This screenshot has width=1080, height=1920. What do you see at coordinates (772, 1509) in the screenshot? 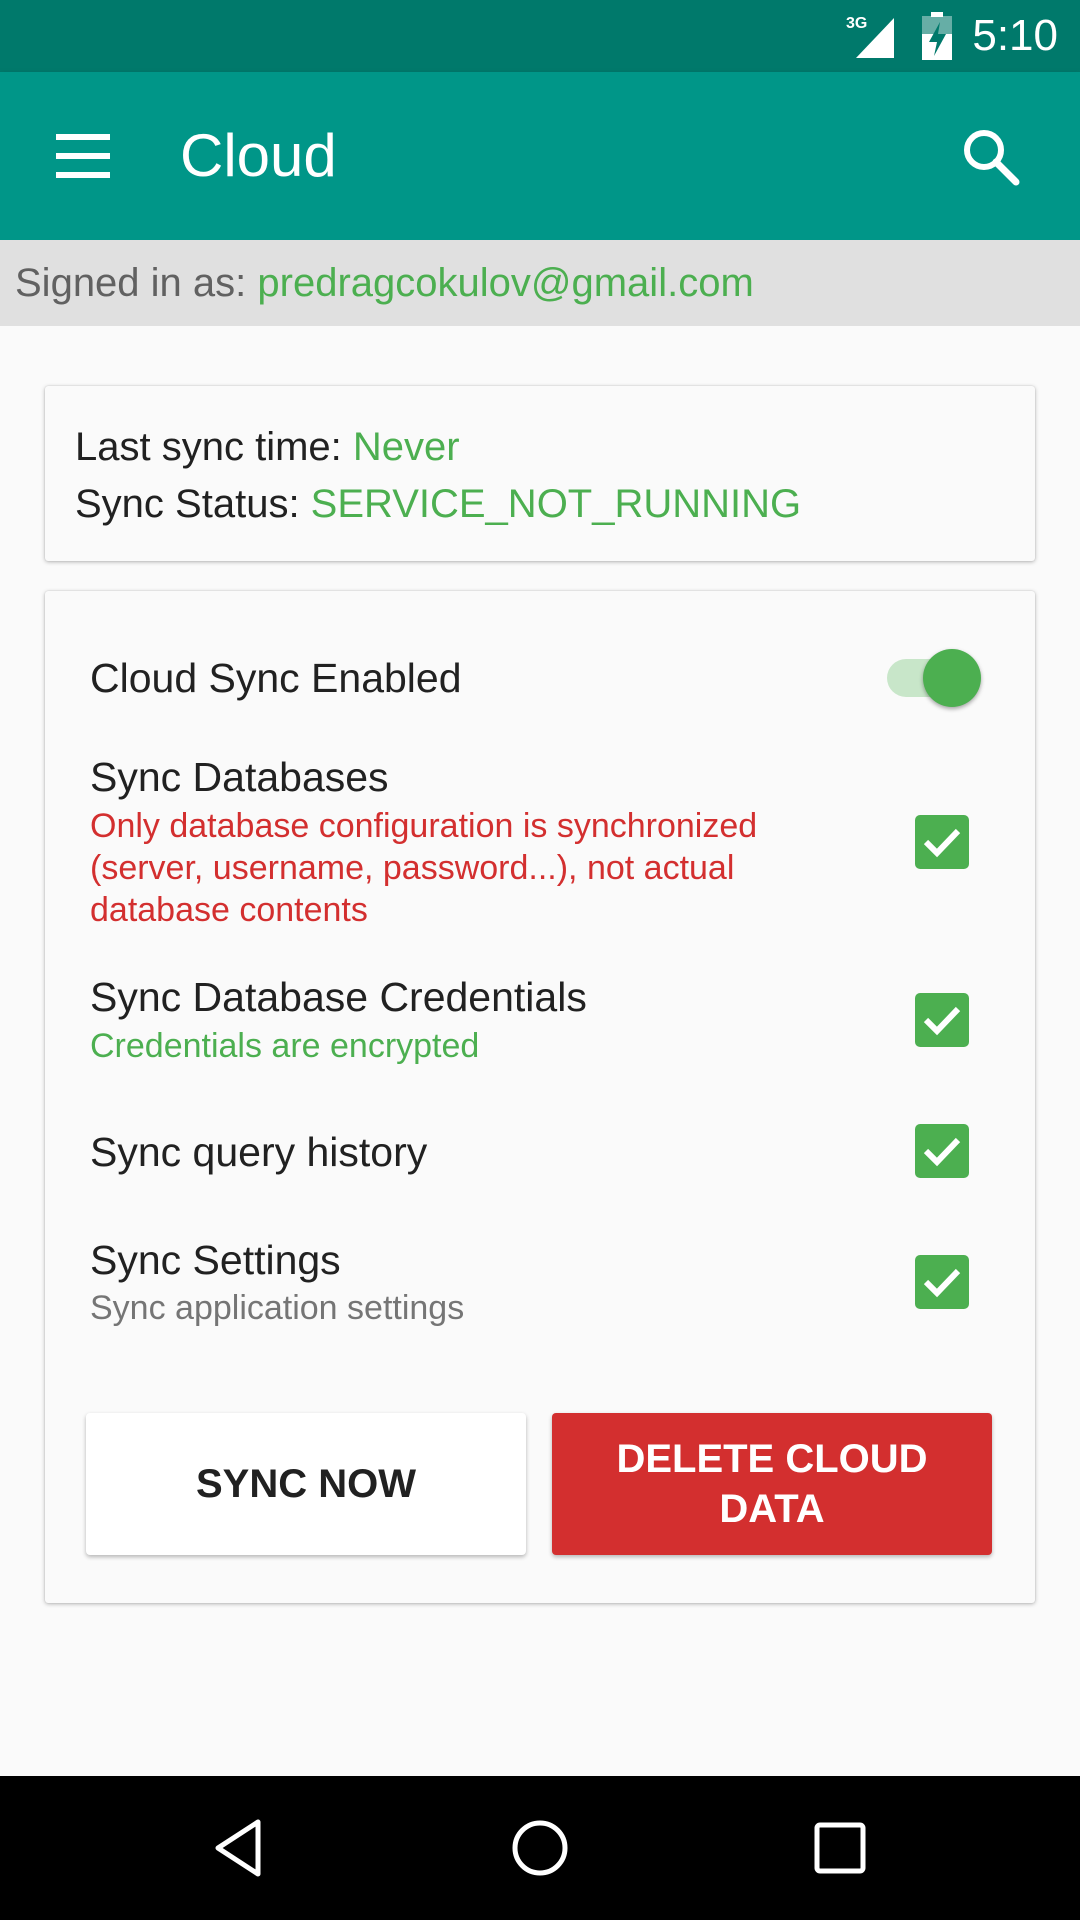
I see `delete-button-label-line2: DATA` at bounding box center [772, 1509].